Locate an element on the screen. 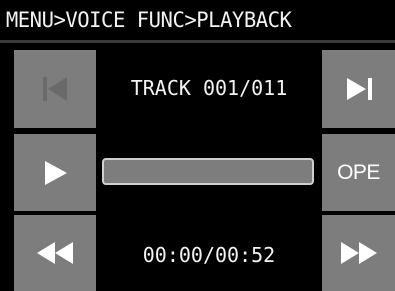 Image resolution: width=395 pixels, height=291 pixels. play-button is located at coordinates (55, 172).